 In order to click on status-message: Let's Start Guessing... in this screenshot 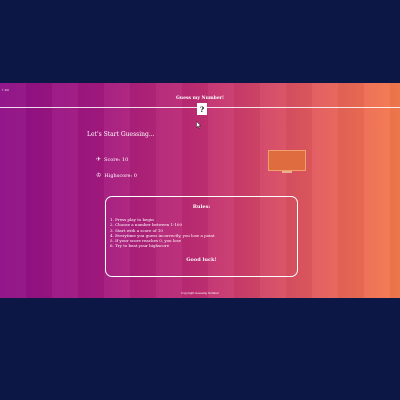, I will do `click(121, 134)`.